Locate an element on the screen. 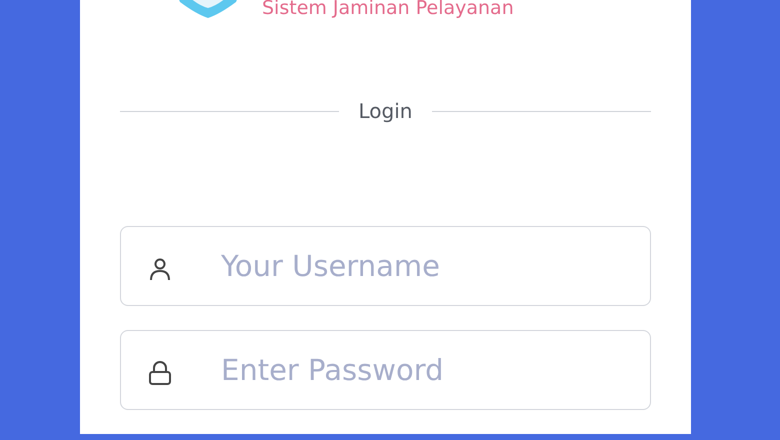  password-field: Enter Password is located at coordinates (385, 370).